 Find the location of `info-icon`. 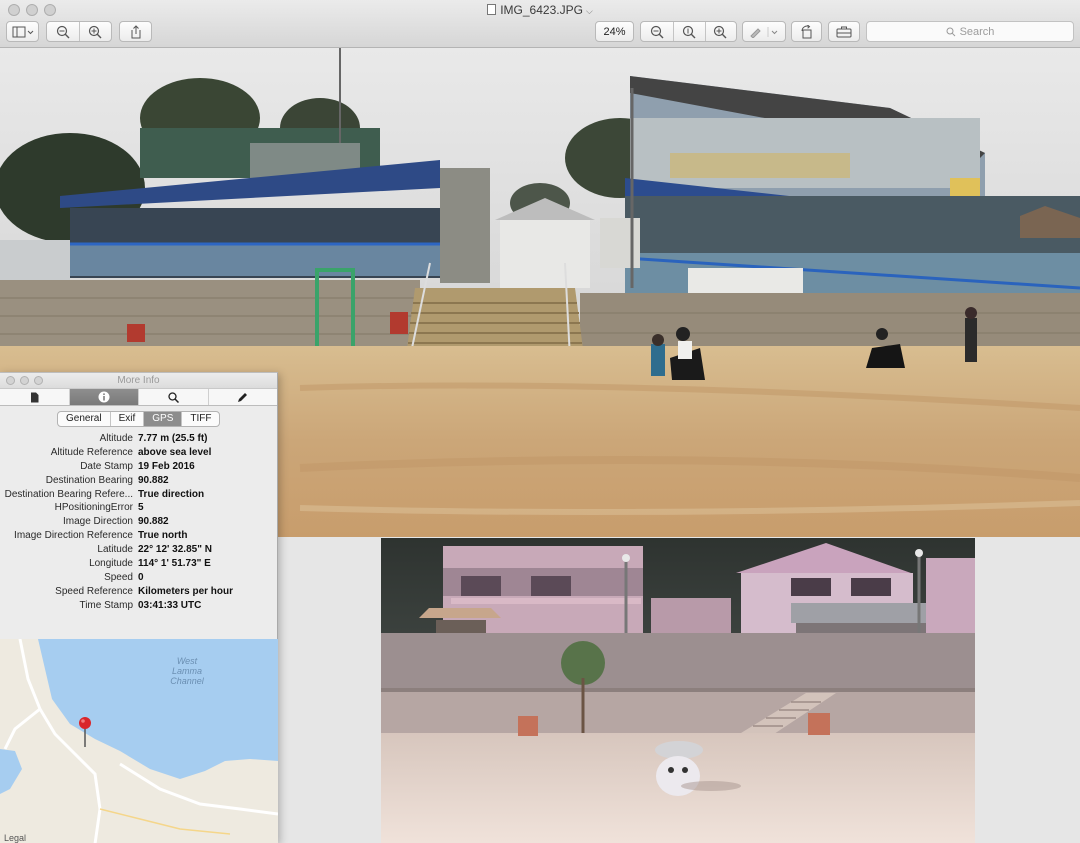

info-icon is located at coordinates (104, 397).